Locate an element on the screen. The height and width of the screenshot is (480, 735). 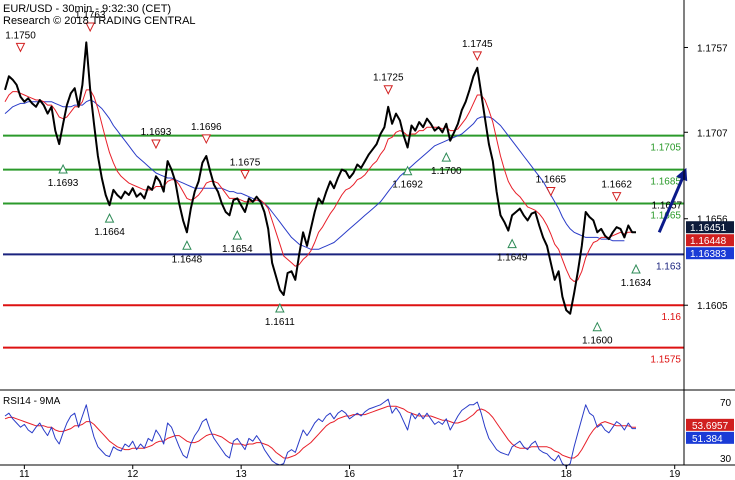
level-label-4: 1.16 is located at coordinates (672, 317).